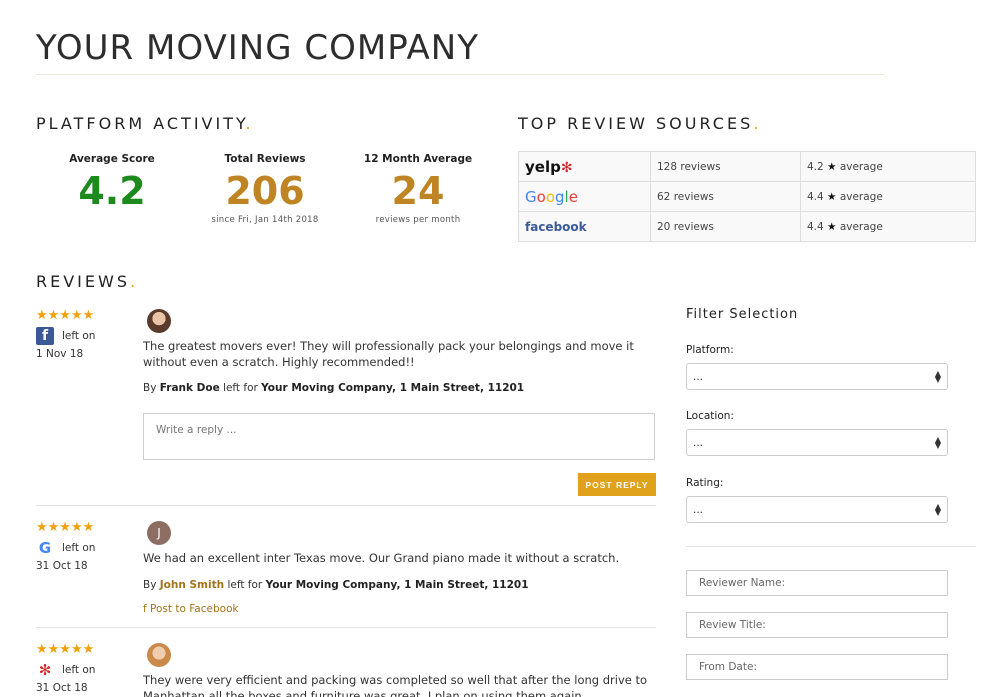  I want to click on source-row-yelp: yelp✻ 128 reviews 4.2 ★ average, so click(747, 166).